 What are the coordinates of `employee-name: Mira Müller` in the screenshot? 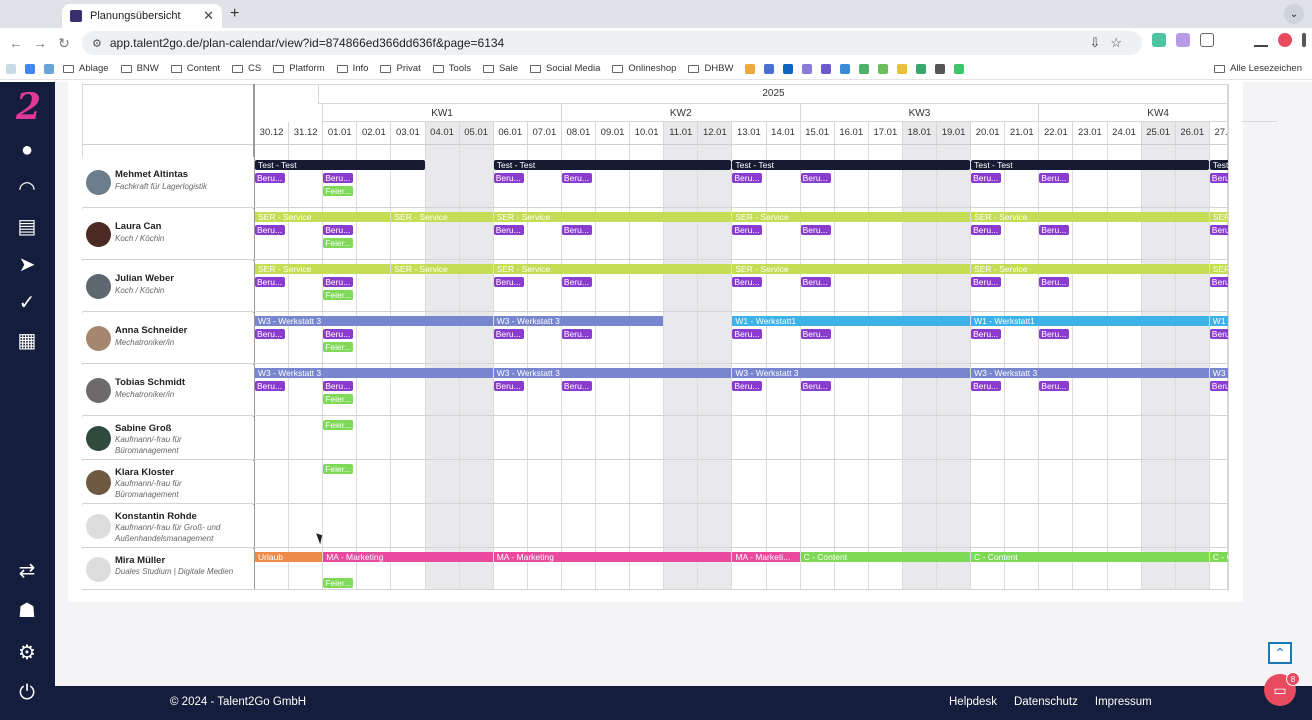 It's located at (140, 560).